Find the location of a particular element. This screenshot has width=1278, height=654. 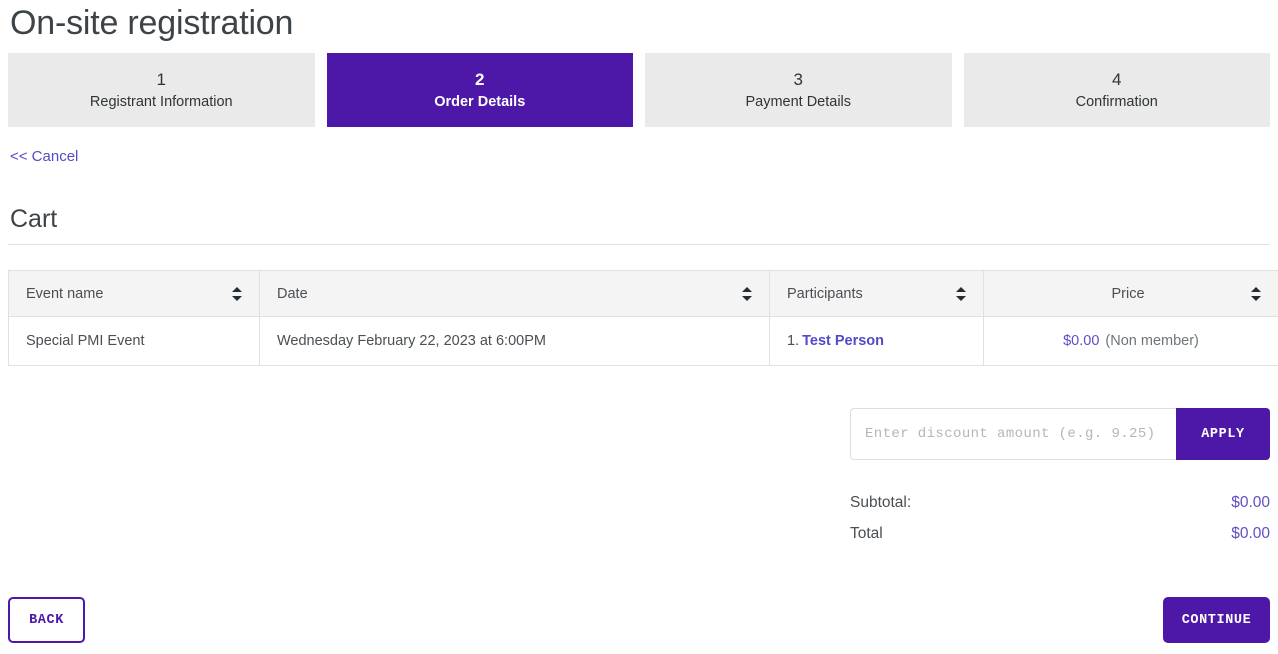

subtotal-label: Subtotal: is located at coordinates (881, 502).